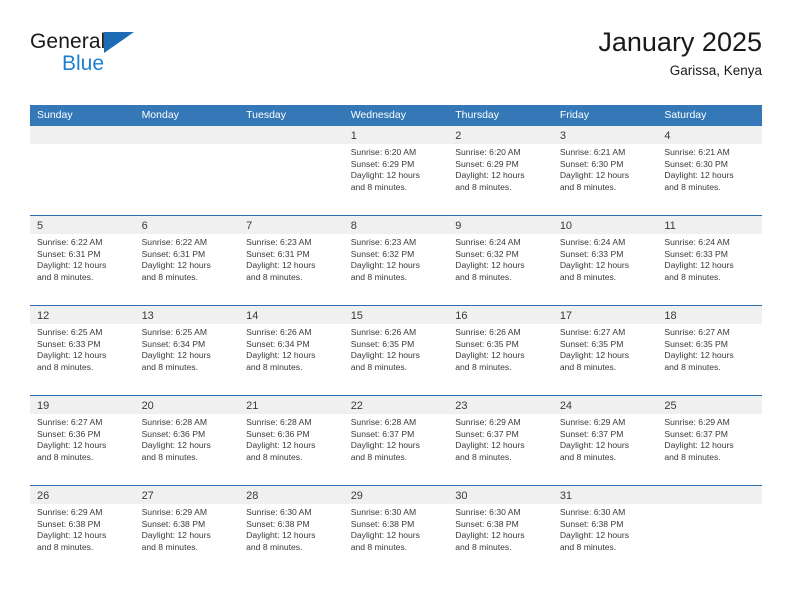  What do you see at coordinates (187, 170) in the screenshot?
I see `calendar-day-cell-empty` at bounding box center [187, 170].